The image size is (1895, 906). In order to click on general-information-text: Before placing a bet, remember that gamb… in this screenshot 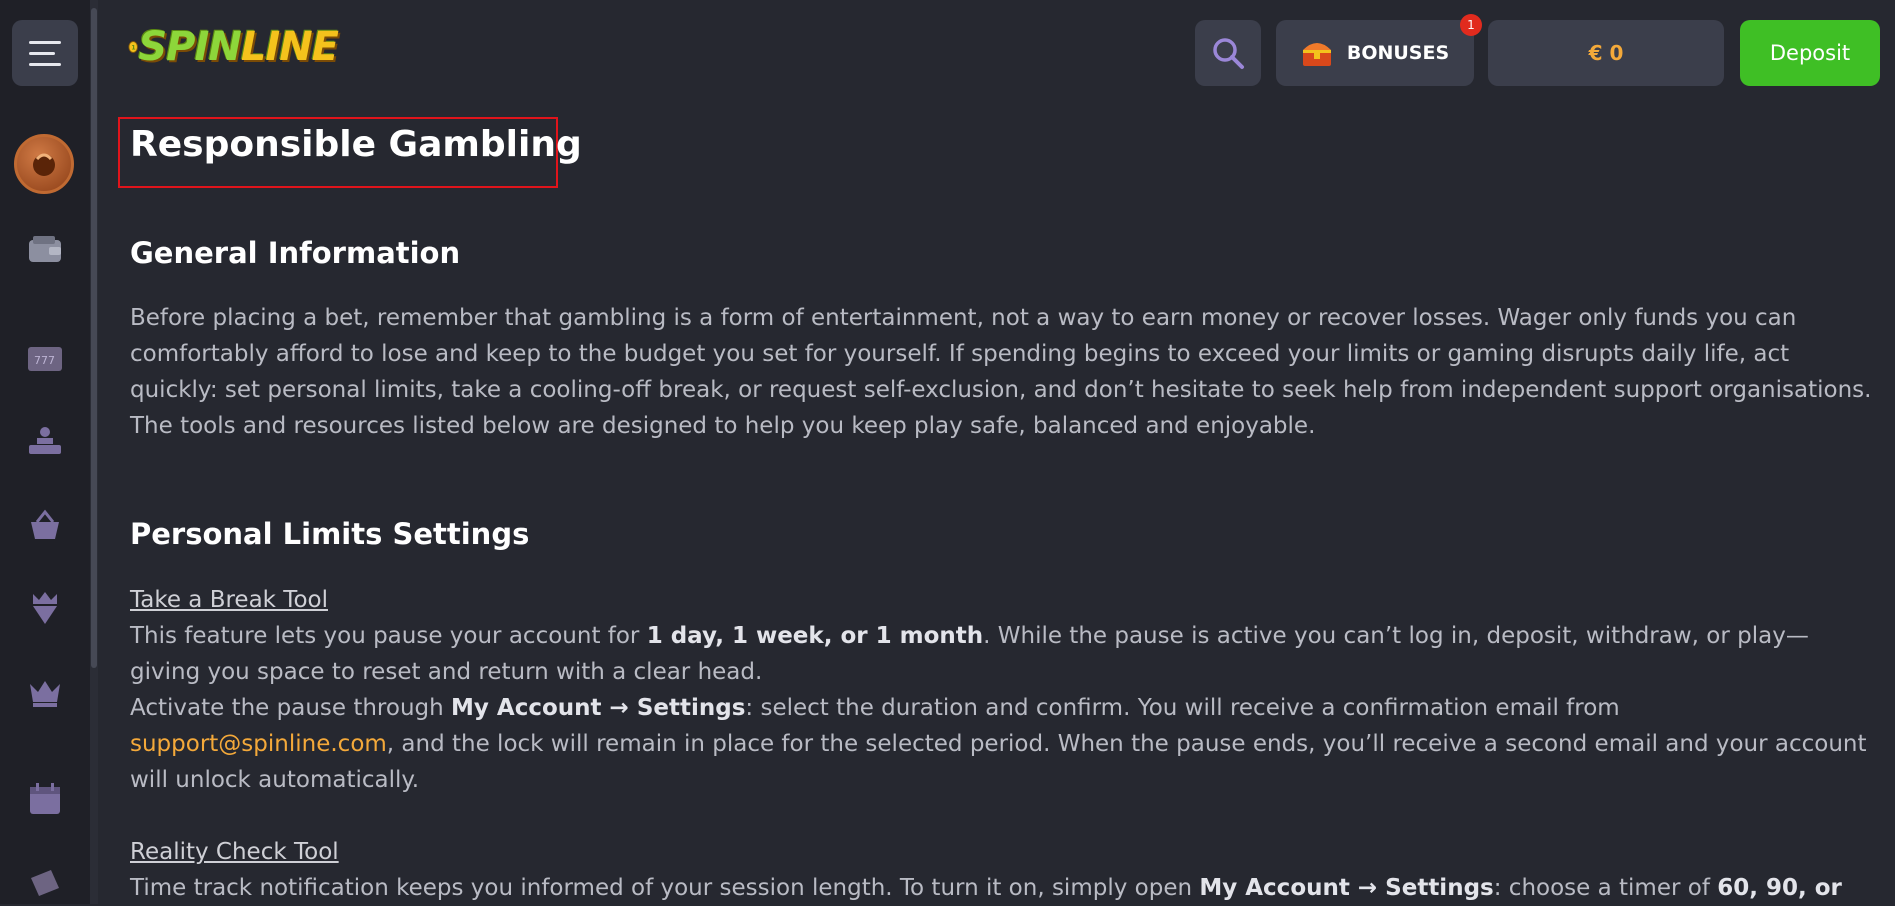, I will do `click(1002, 372)`.